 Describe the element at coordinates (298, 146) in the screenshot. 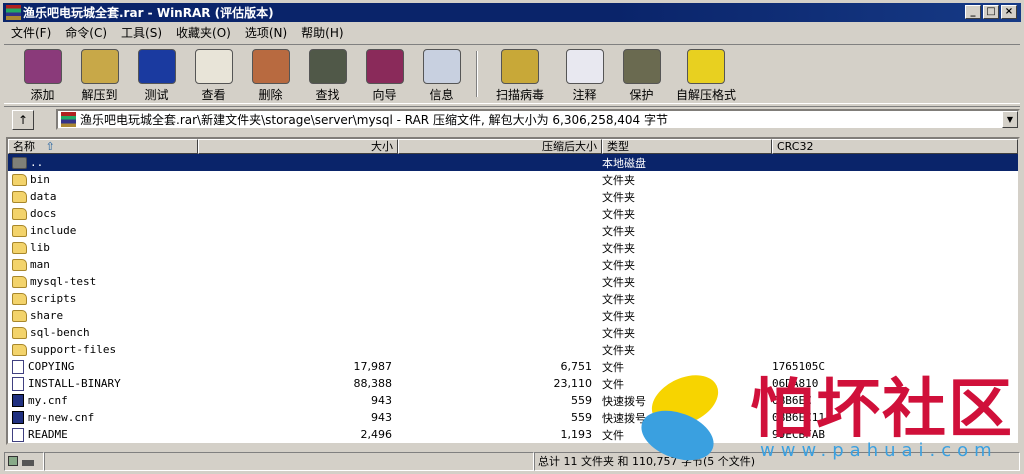

I see `column-size: 大小` at that location.